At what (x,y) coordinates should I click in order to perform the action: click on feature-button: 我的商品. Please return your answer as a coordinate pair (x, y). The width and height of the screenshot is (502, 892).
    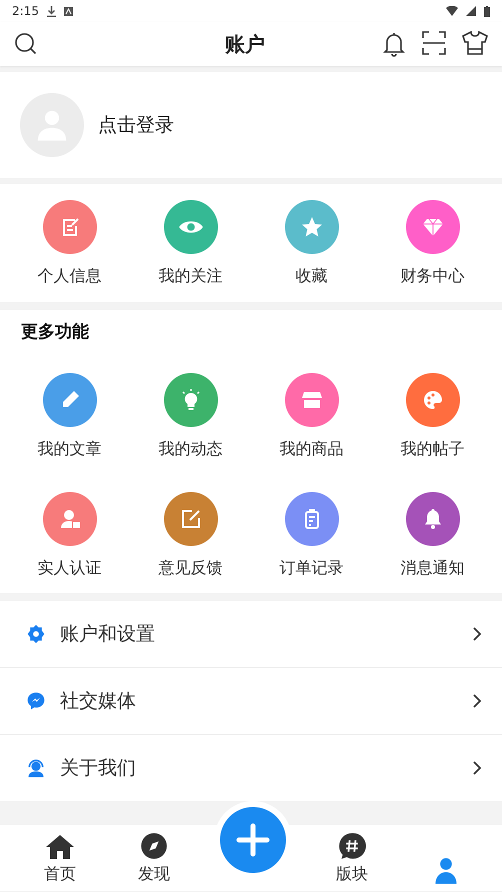
    Looking at the image, I should click on (311, 416).